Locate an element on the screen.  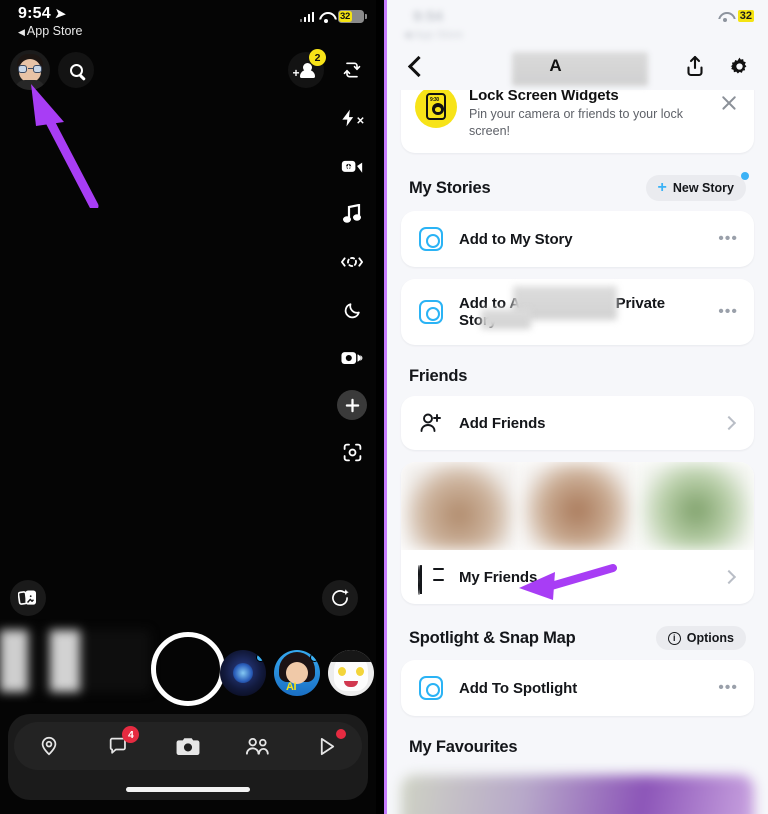
chat-badge: 4 is located at coordinates (131, 734).